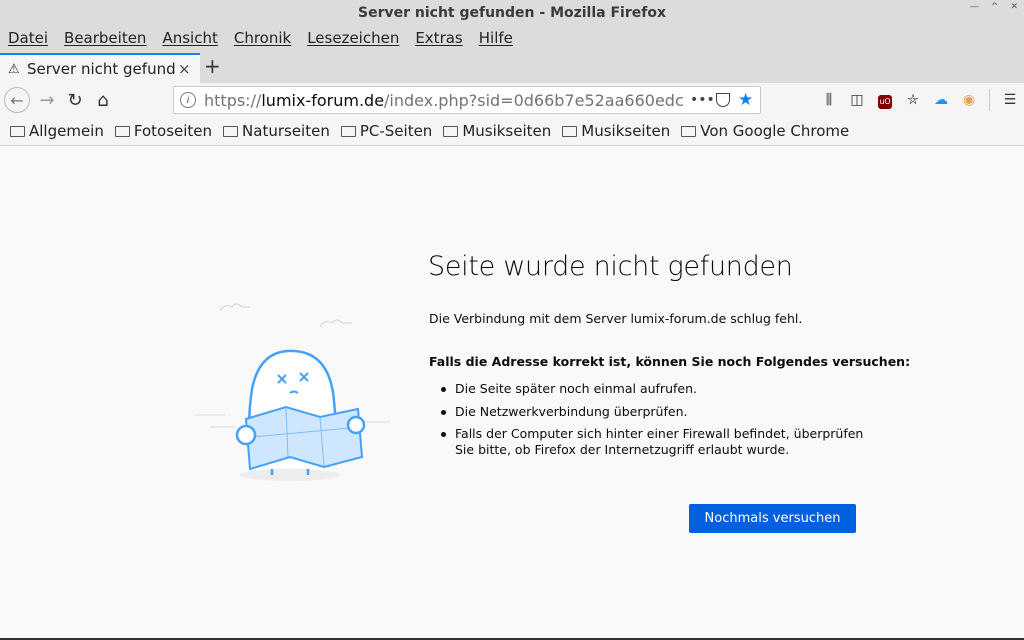 The height and width of the screenshot is (640, 1024). I want to click on url-host: lumix-forum.de, so click(323, 100).